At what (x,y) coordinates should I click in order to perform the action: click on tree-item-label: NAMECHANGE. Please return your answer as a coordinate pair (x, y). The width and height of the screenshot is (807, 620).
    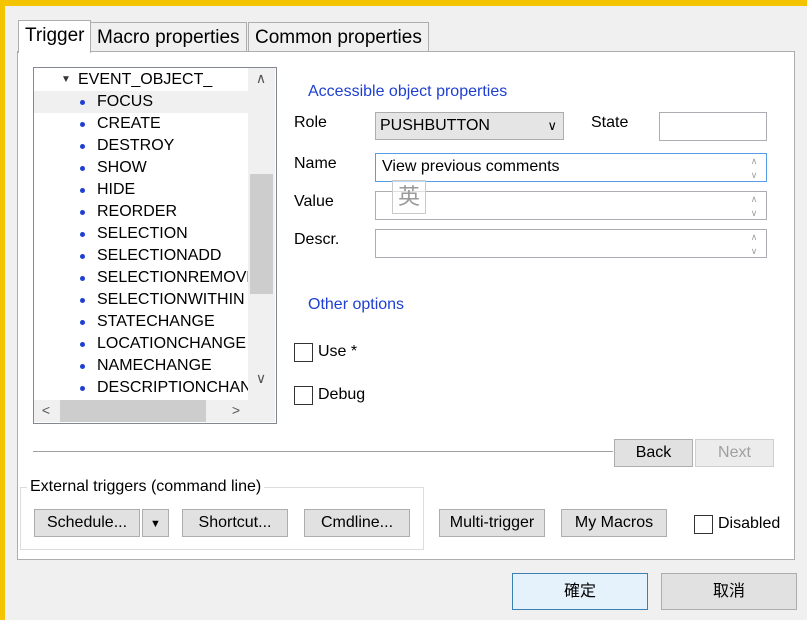
    Looking at the image, I should click on (154, 365).